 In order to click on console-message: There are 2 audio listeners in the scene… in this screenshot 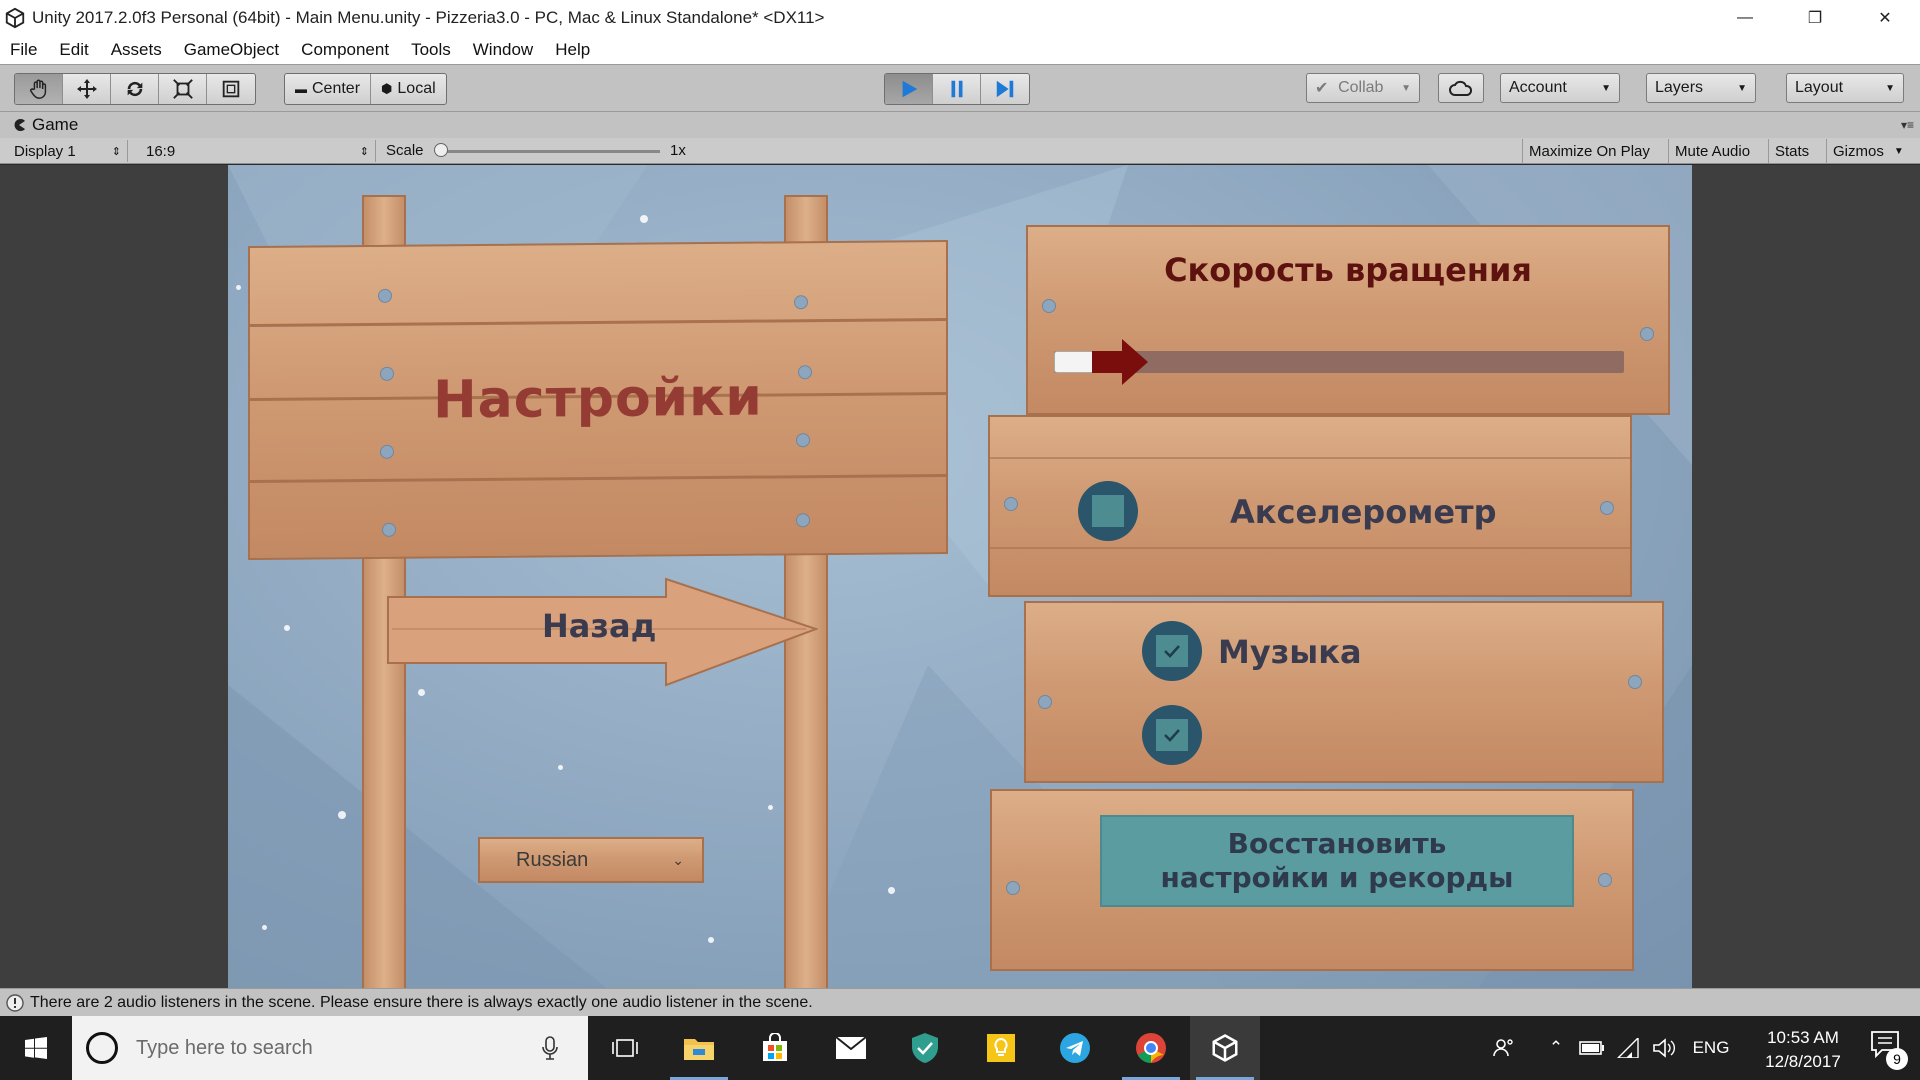, I will do `click(421, 1002)`.